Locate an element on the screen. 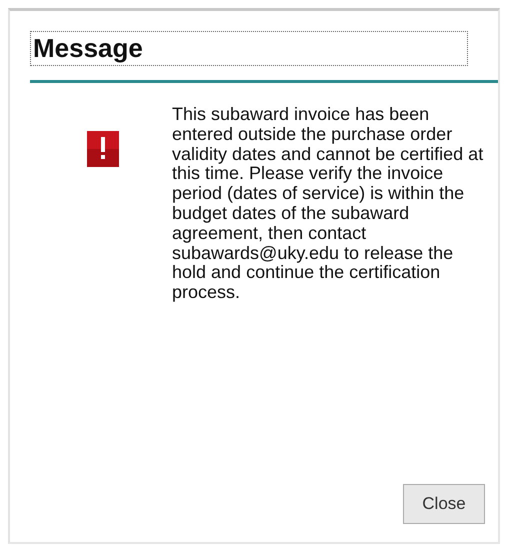 This screenshot has height=554, width=506. dialog-title: Message is located at coordinates (249, 48).